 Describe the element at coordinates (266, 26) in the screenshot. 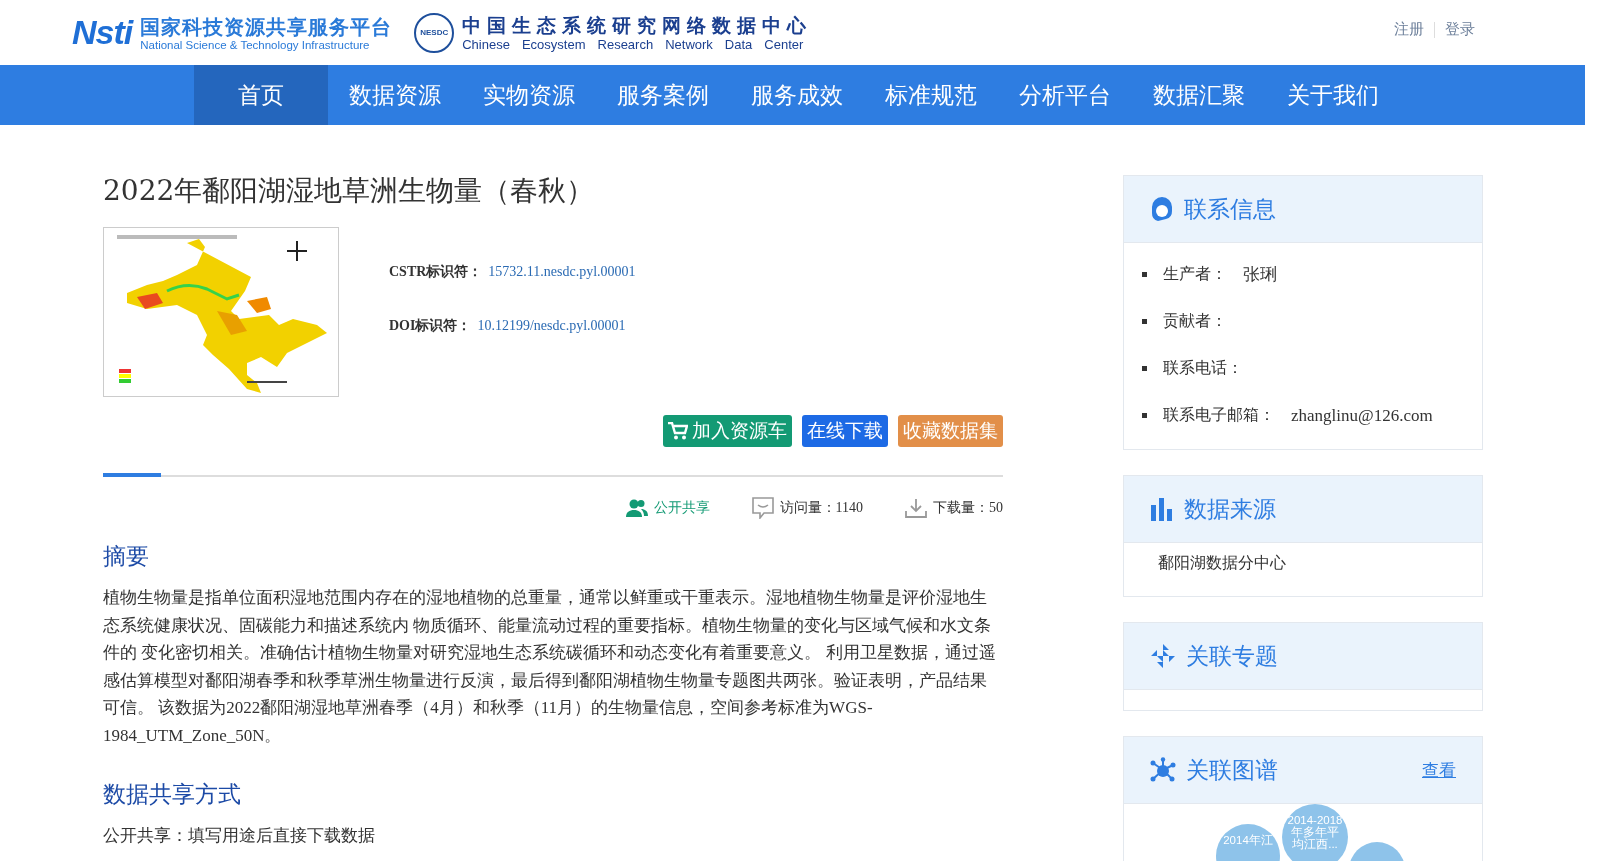

I see `platform-name: 国家科技资源共享服务平台` at that location.